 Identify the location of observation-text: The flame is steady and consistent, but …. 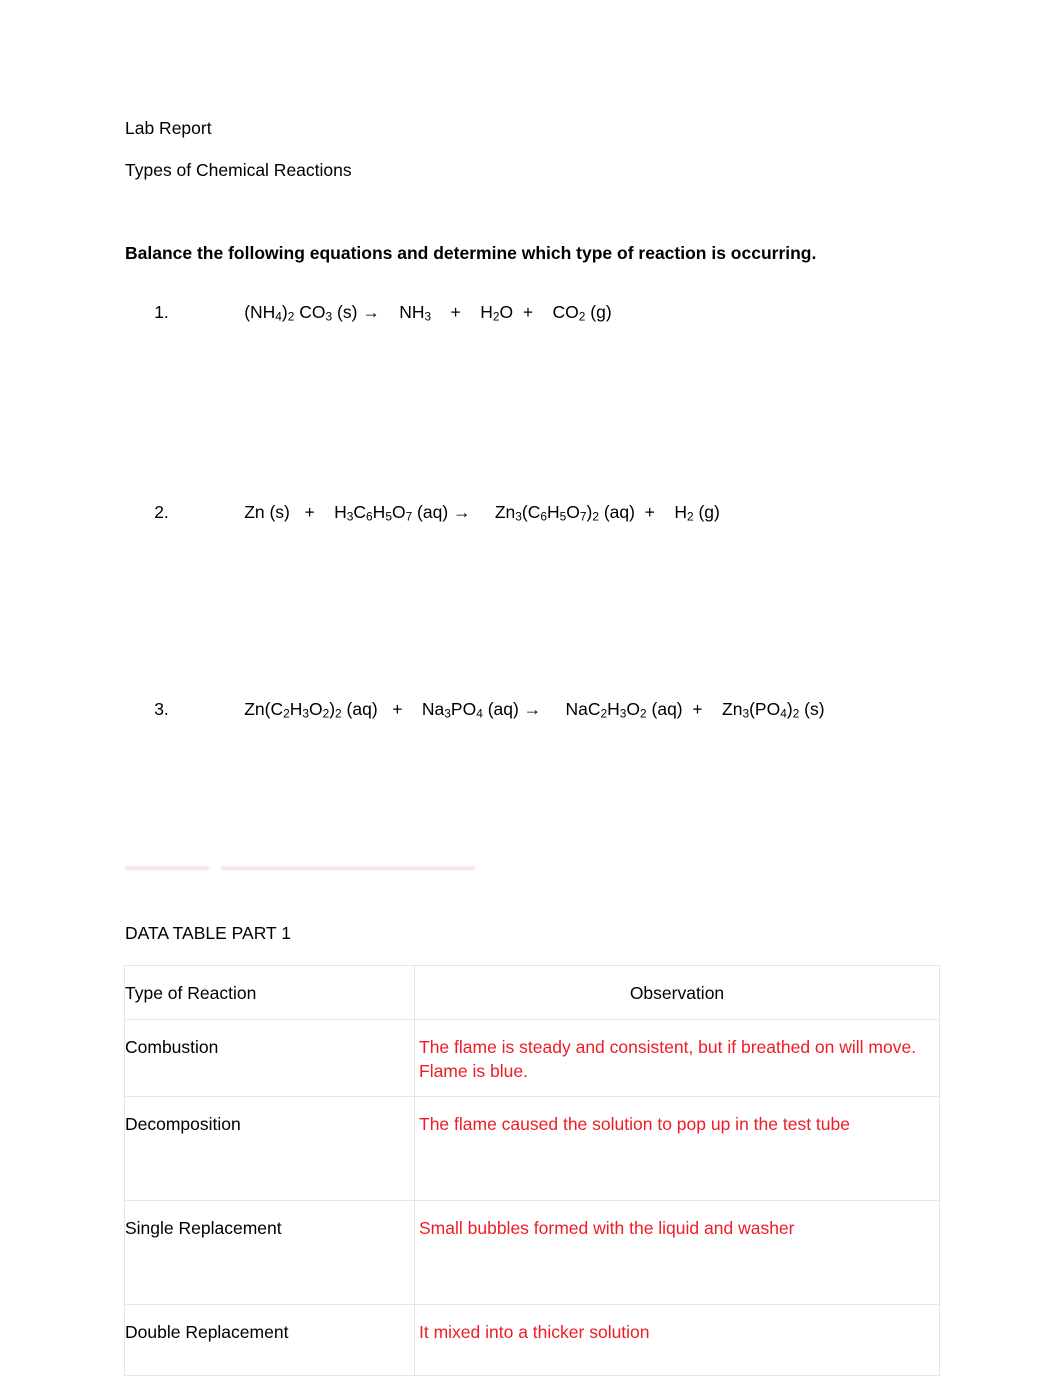
(670, 1059).